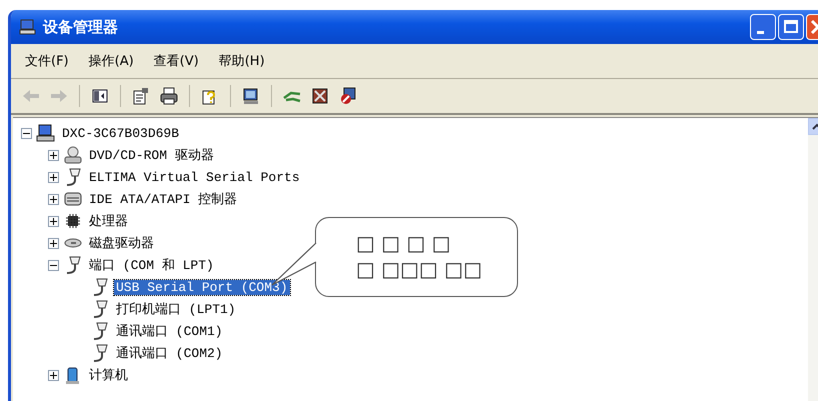 The width and height of the screenshot is (818, 401). What do you see at coordinates (241, 61) in the screenshot?
I see `menu-item: 帮助(H)` at bounding box center [241, 61].